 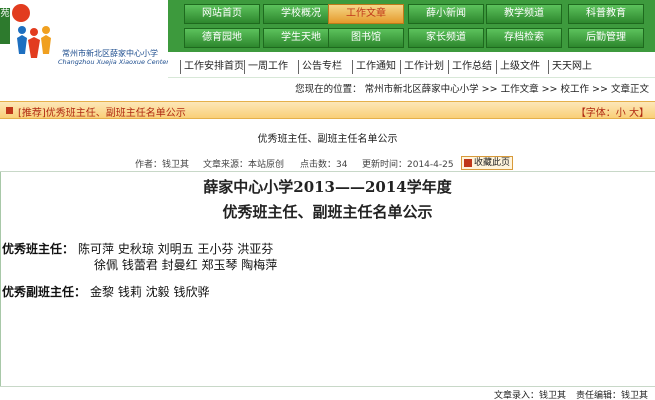 What do you see at coordinates (38, 249) in the screenshot?
I see `best-teacher-label: 优秀班主任：` at bounding box center [38, 249].